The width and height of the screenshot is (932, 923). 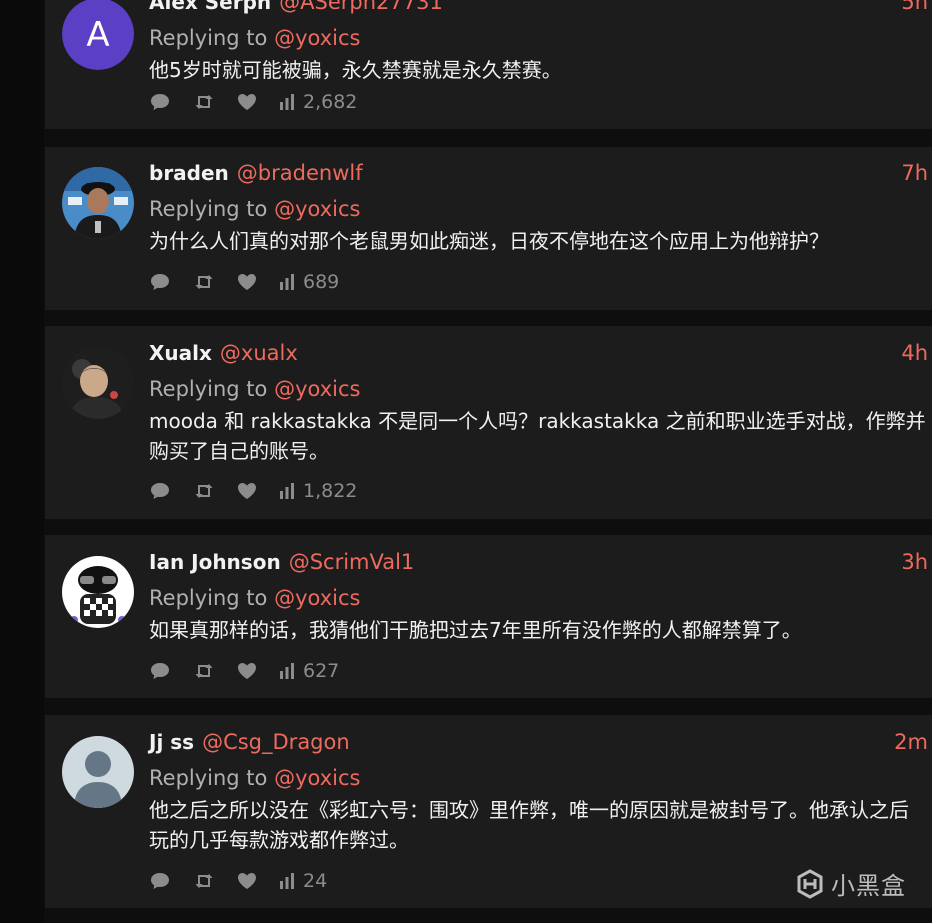 What do you see at coordinates (180, 353) in the screenshot?
I see `author-name: Xualx` at bounding box center [180, 353].